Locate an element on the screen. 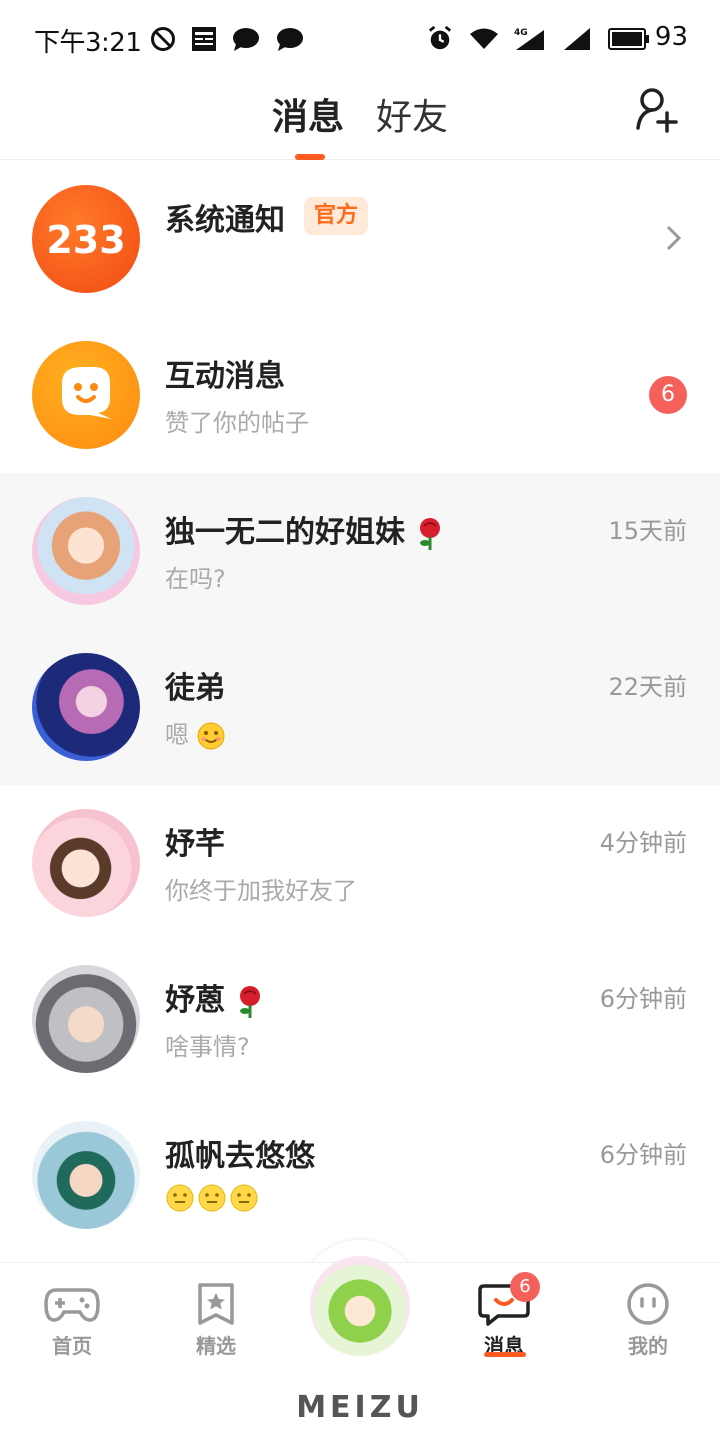 The image size is (720, 1440). conversation-title: 系统通知 is located at coordinates (225, 220).